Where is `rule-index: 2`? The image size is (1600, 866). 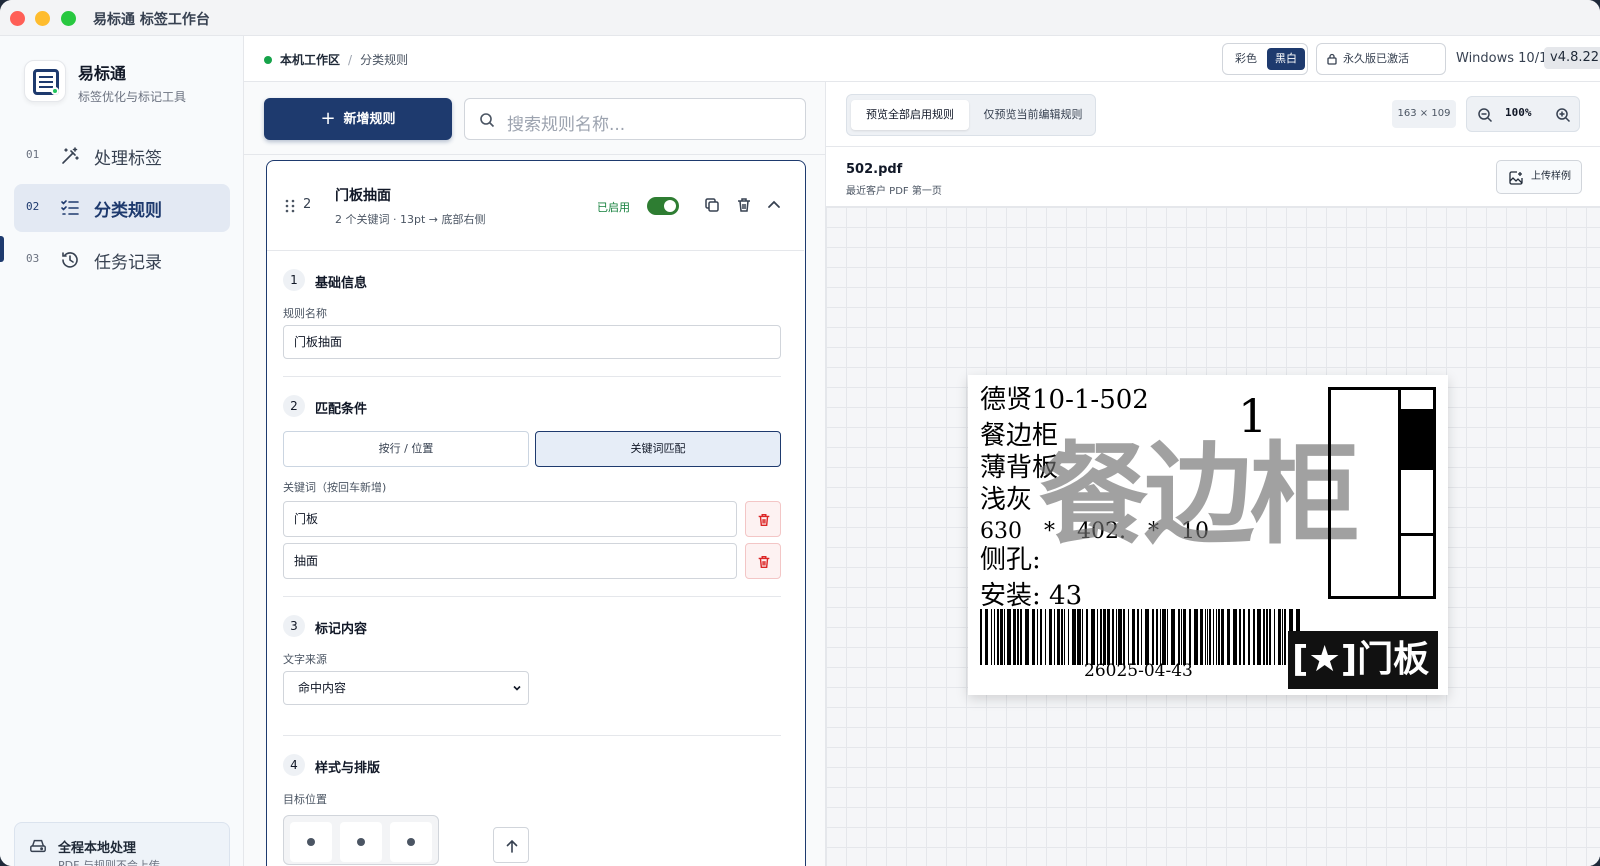
rule-index: 2 is located at coordinates (307, 204).